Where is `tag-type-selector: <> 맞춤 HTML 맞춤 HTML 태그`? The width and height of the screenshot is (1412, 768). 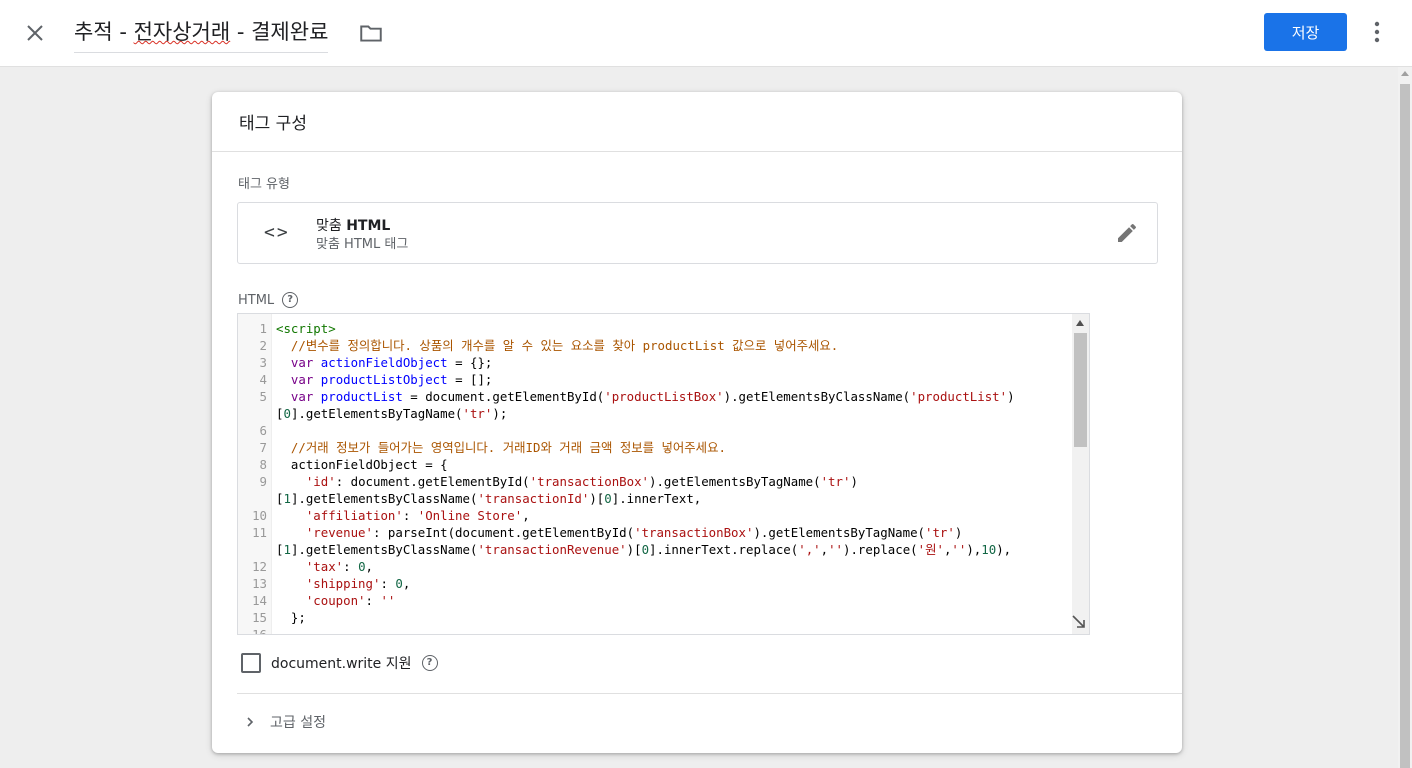 tag-type-selector: <> 맞춤 HTML 맞춤 HTML 태그 is located at coordinates (697, 233).